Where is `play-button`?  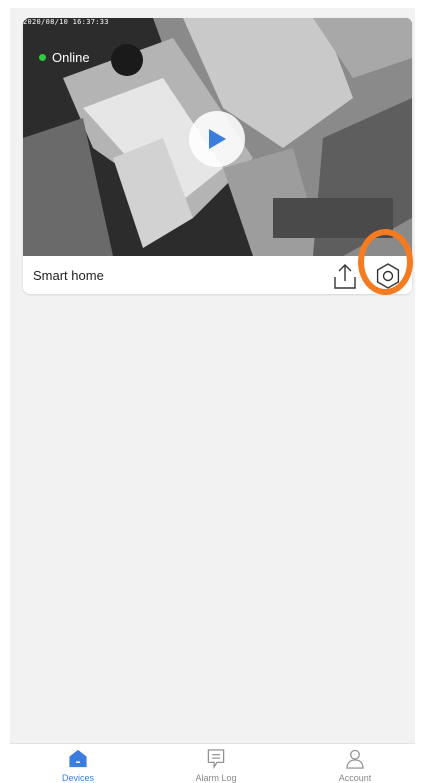
play-button is located at coordinates (217, 139).